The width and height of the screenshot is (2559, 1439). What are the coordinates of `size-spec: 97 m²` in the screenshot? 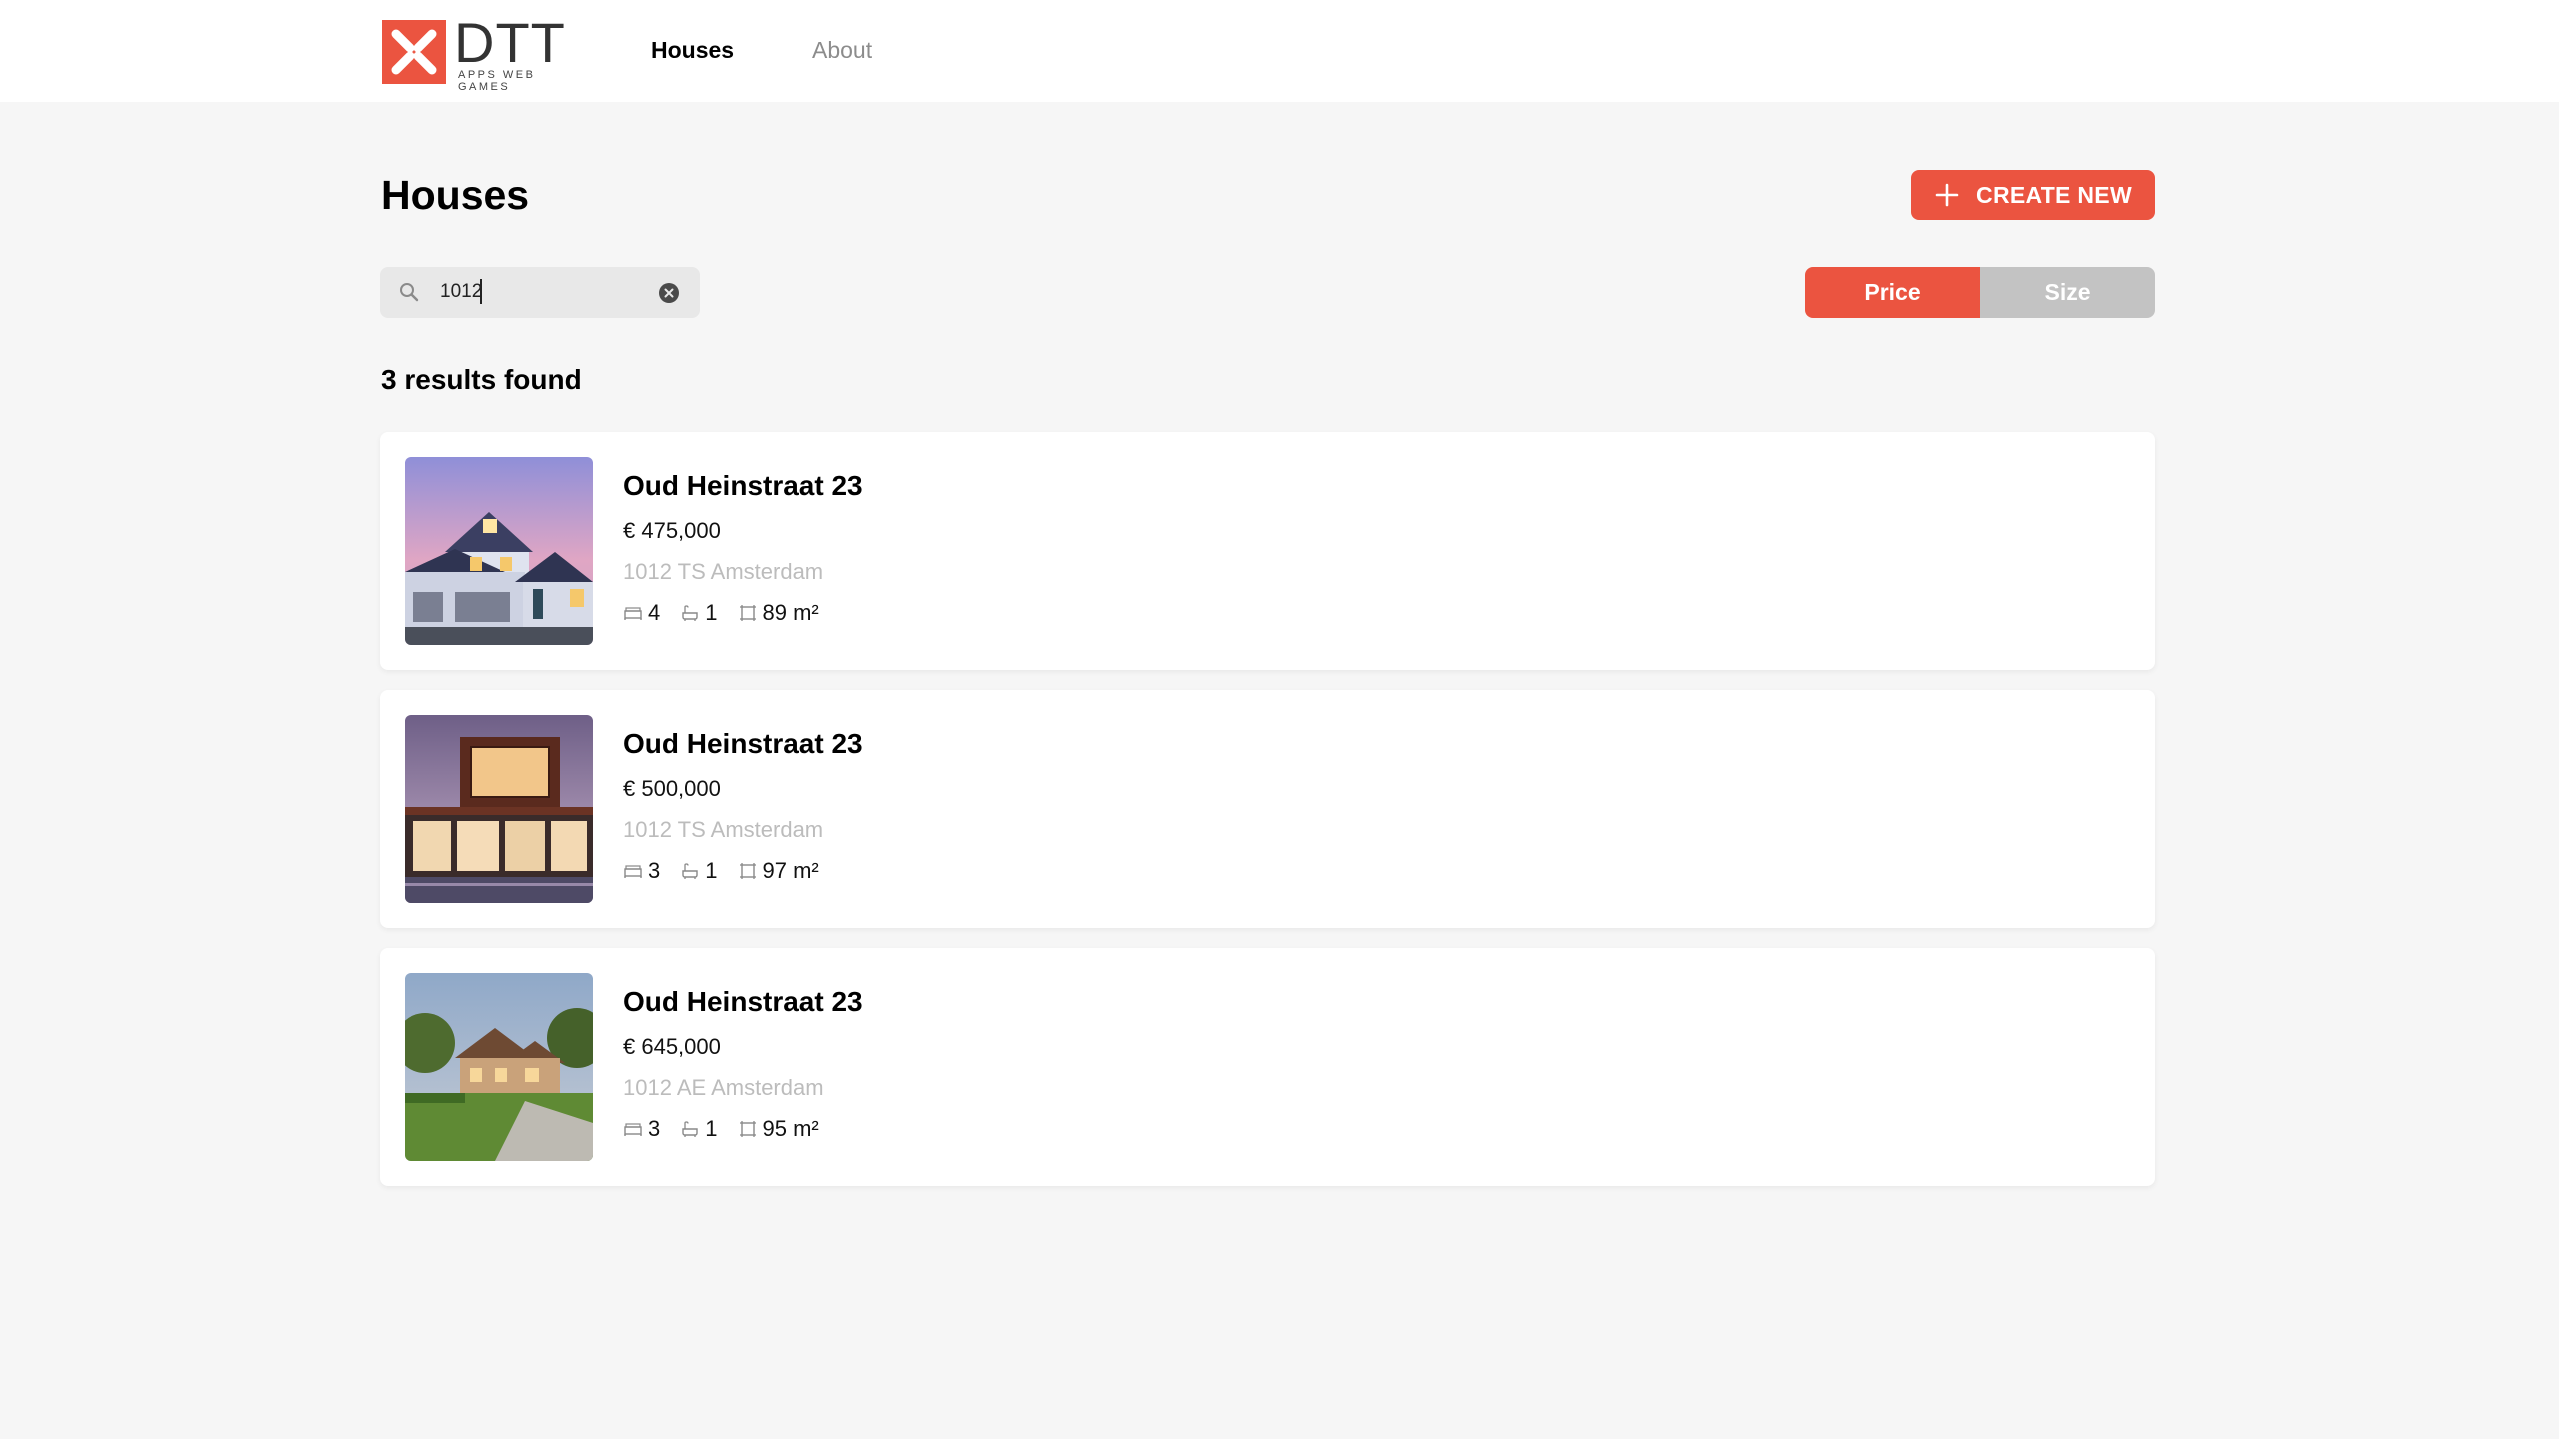 It's located at (778, 871).